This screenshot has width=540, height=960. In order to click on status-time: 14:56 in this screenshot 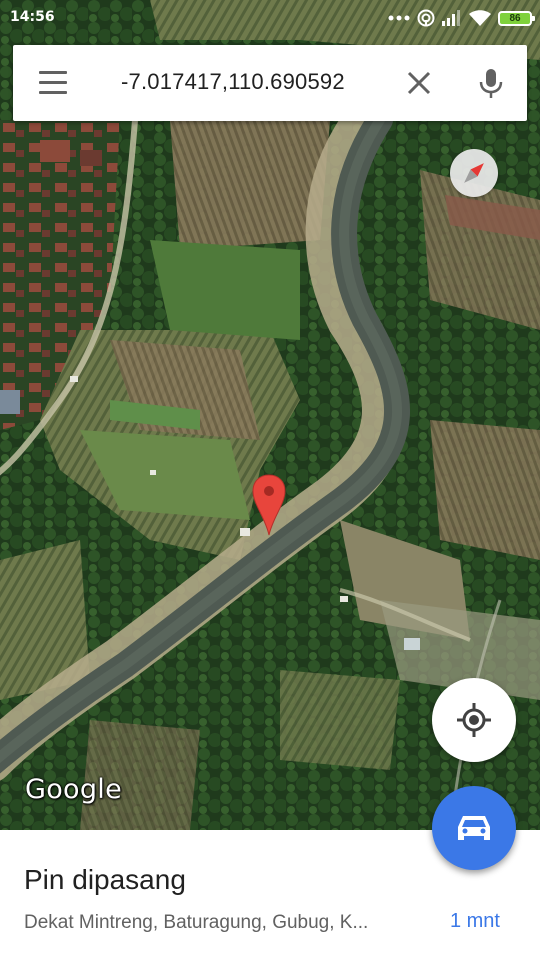, I will do `click(32, 17)`.